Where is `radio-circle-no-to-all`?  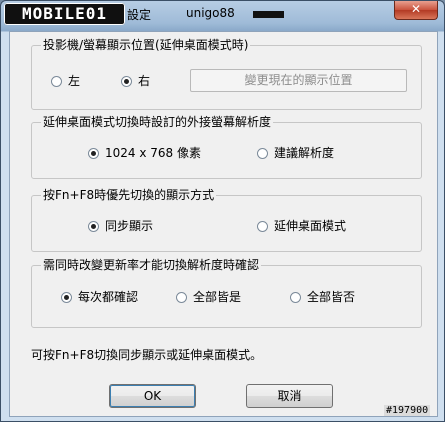
radio-circle-no-to-all is located at coordinates (295, 297).